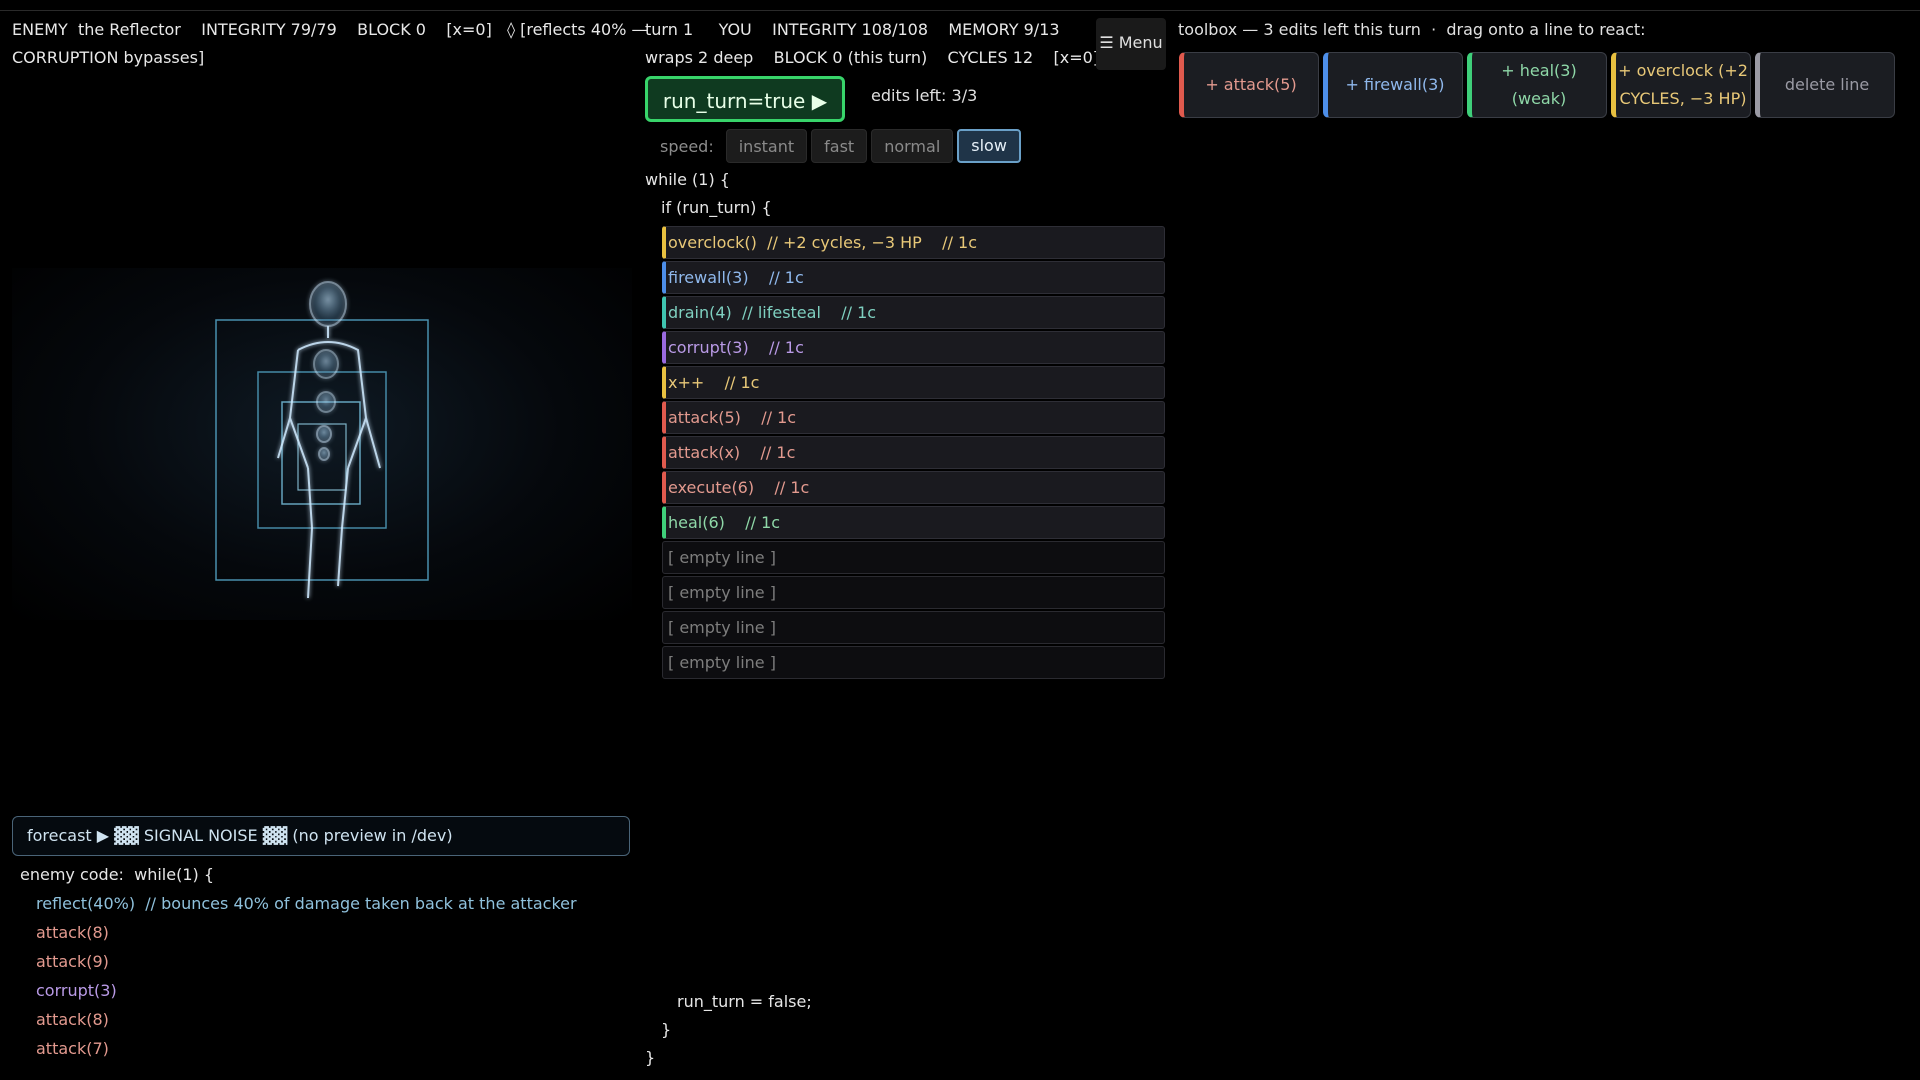  What do you see at coordinates (850, 57) in the screenshot?
I see `player-block: BLOCK 0 (this turn)` at bounding box center [850, 57].